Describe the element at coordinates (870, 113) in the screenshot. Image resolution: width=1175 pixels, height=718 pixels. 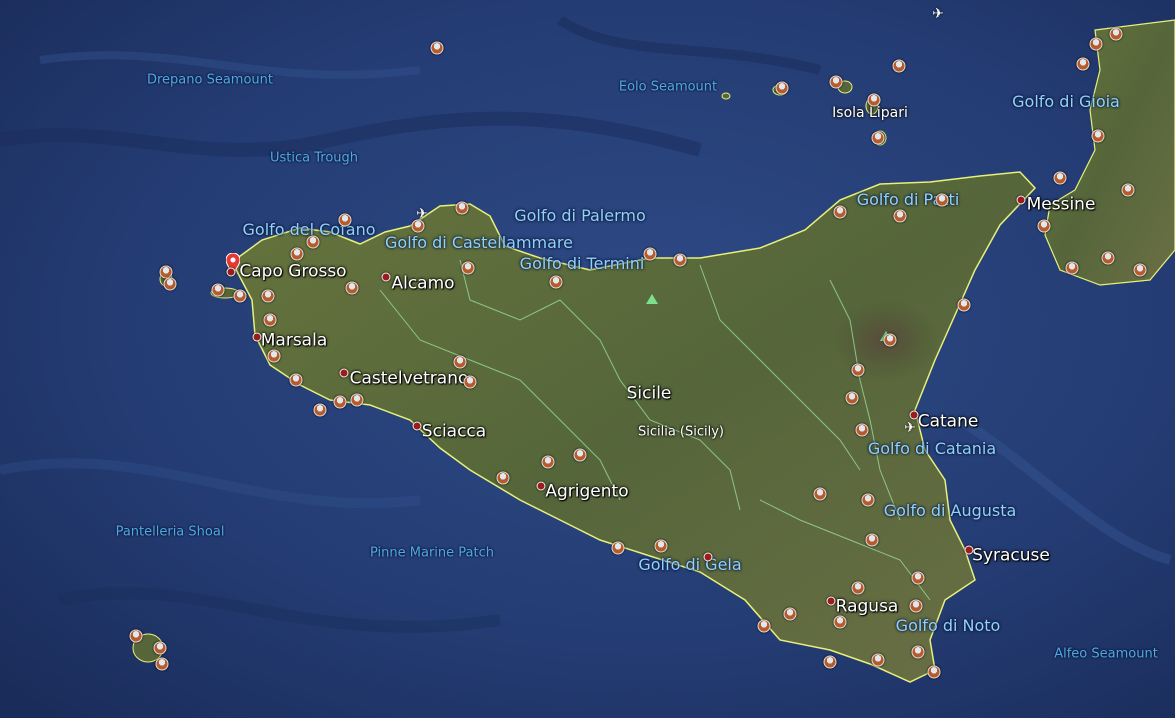
I see `isola-lipari-label: Isola Lipari` at that location.